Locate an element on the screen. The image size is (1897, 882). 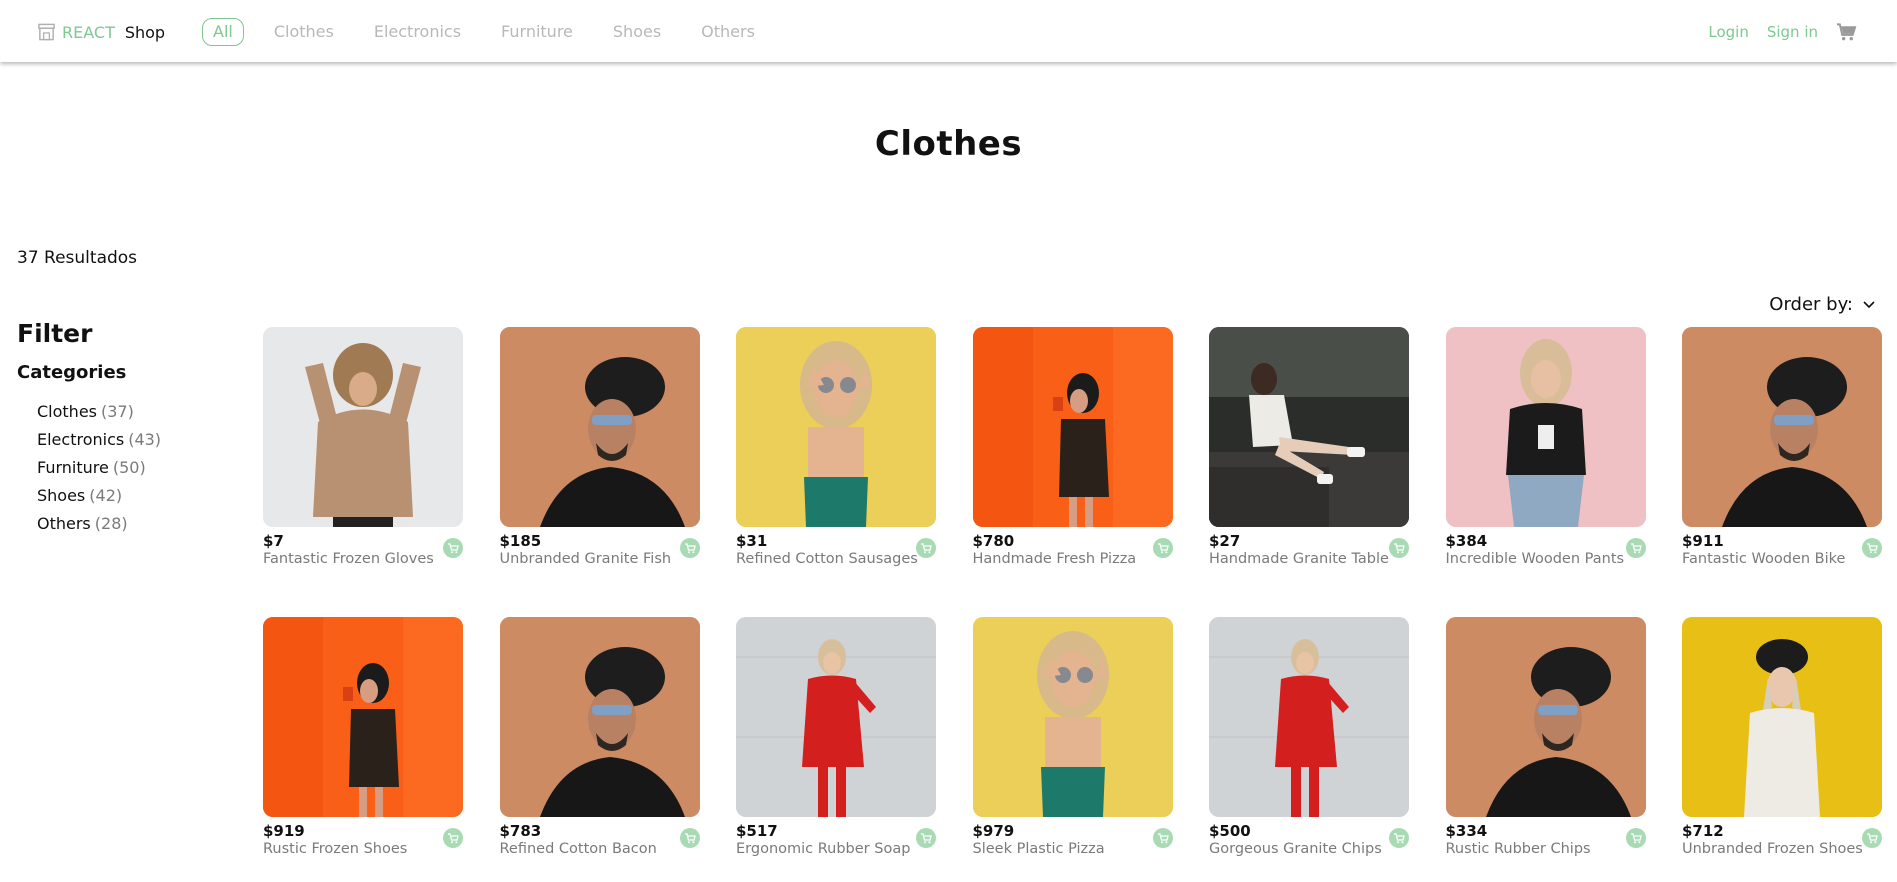
product-name: Handmade Granite Table is located at coordinates (1299, 559).